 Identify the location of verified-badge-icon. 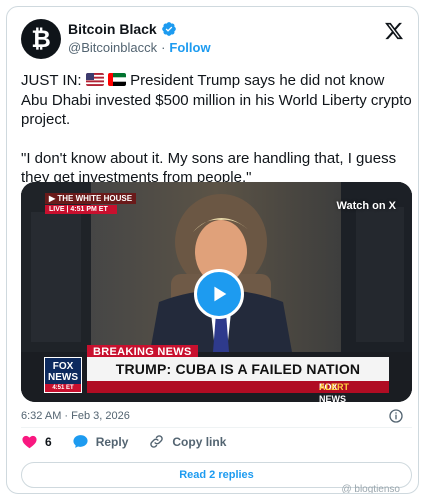
(168, 29).